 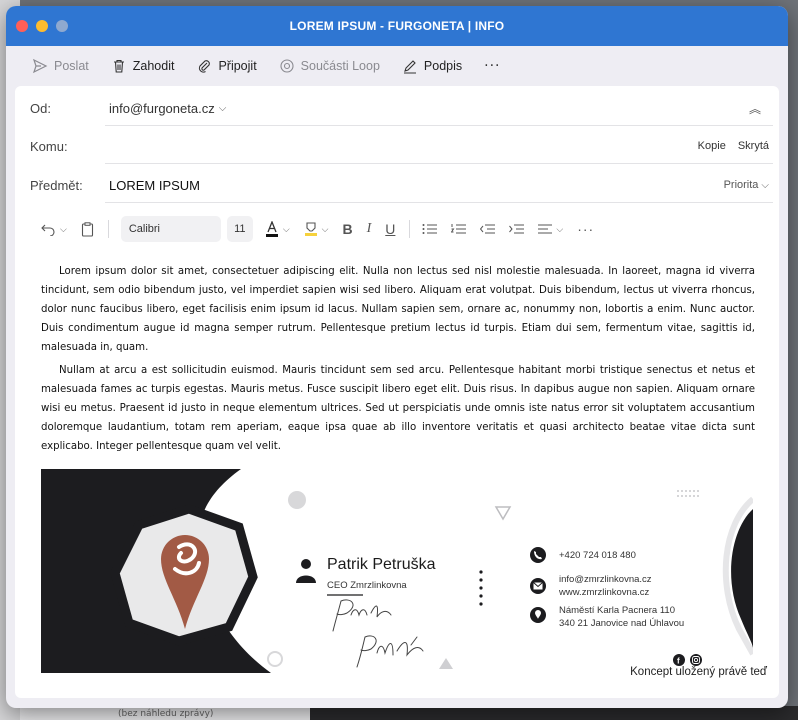 What do you see at coordinates (237, 66) in the screenshot?
I see `attach-label: Připojit` at bounding box center [237, 66].